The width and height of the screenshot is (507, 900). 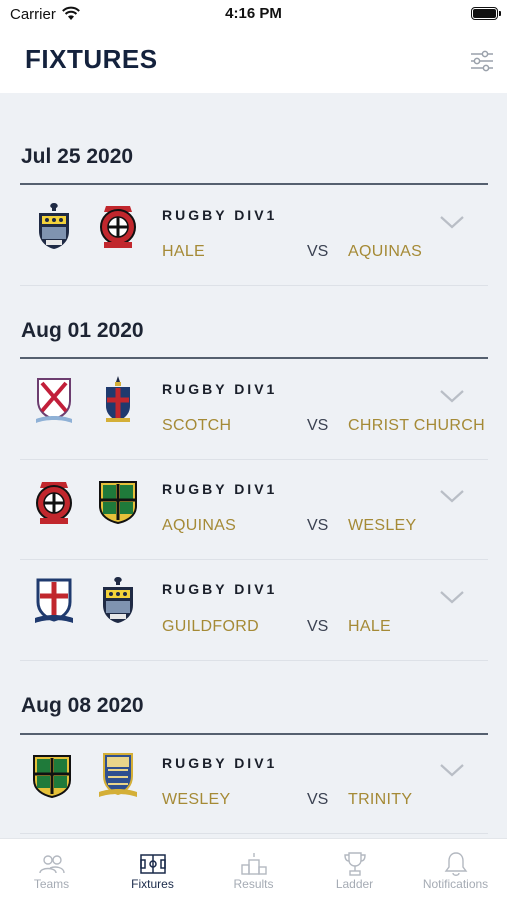 I want to click on tab-teams: Teams, so click(x=51, y=869).